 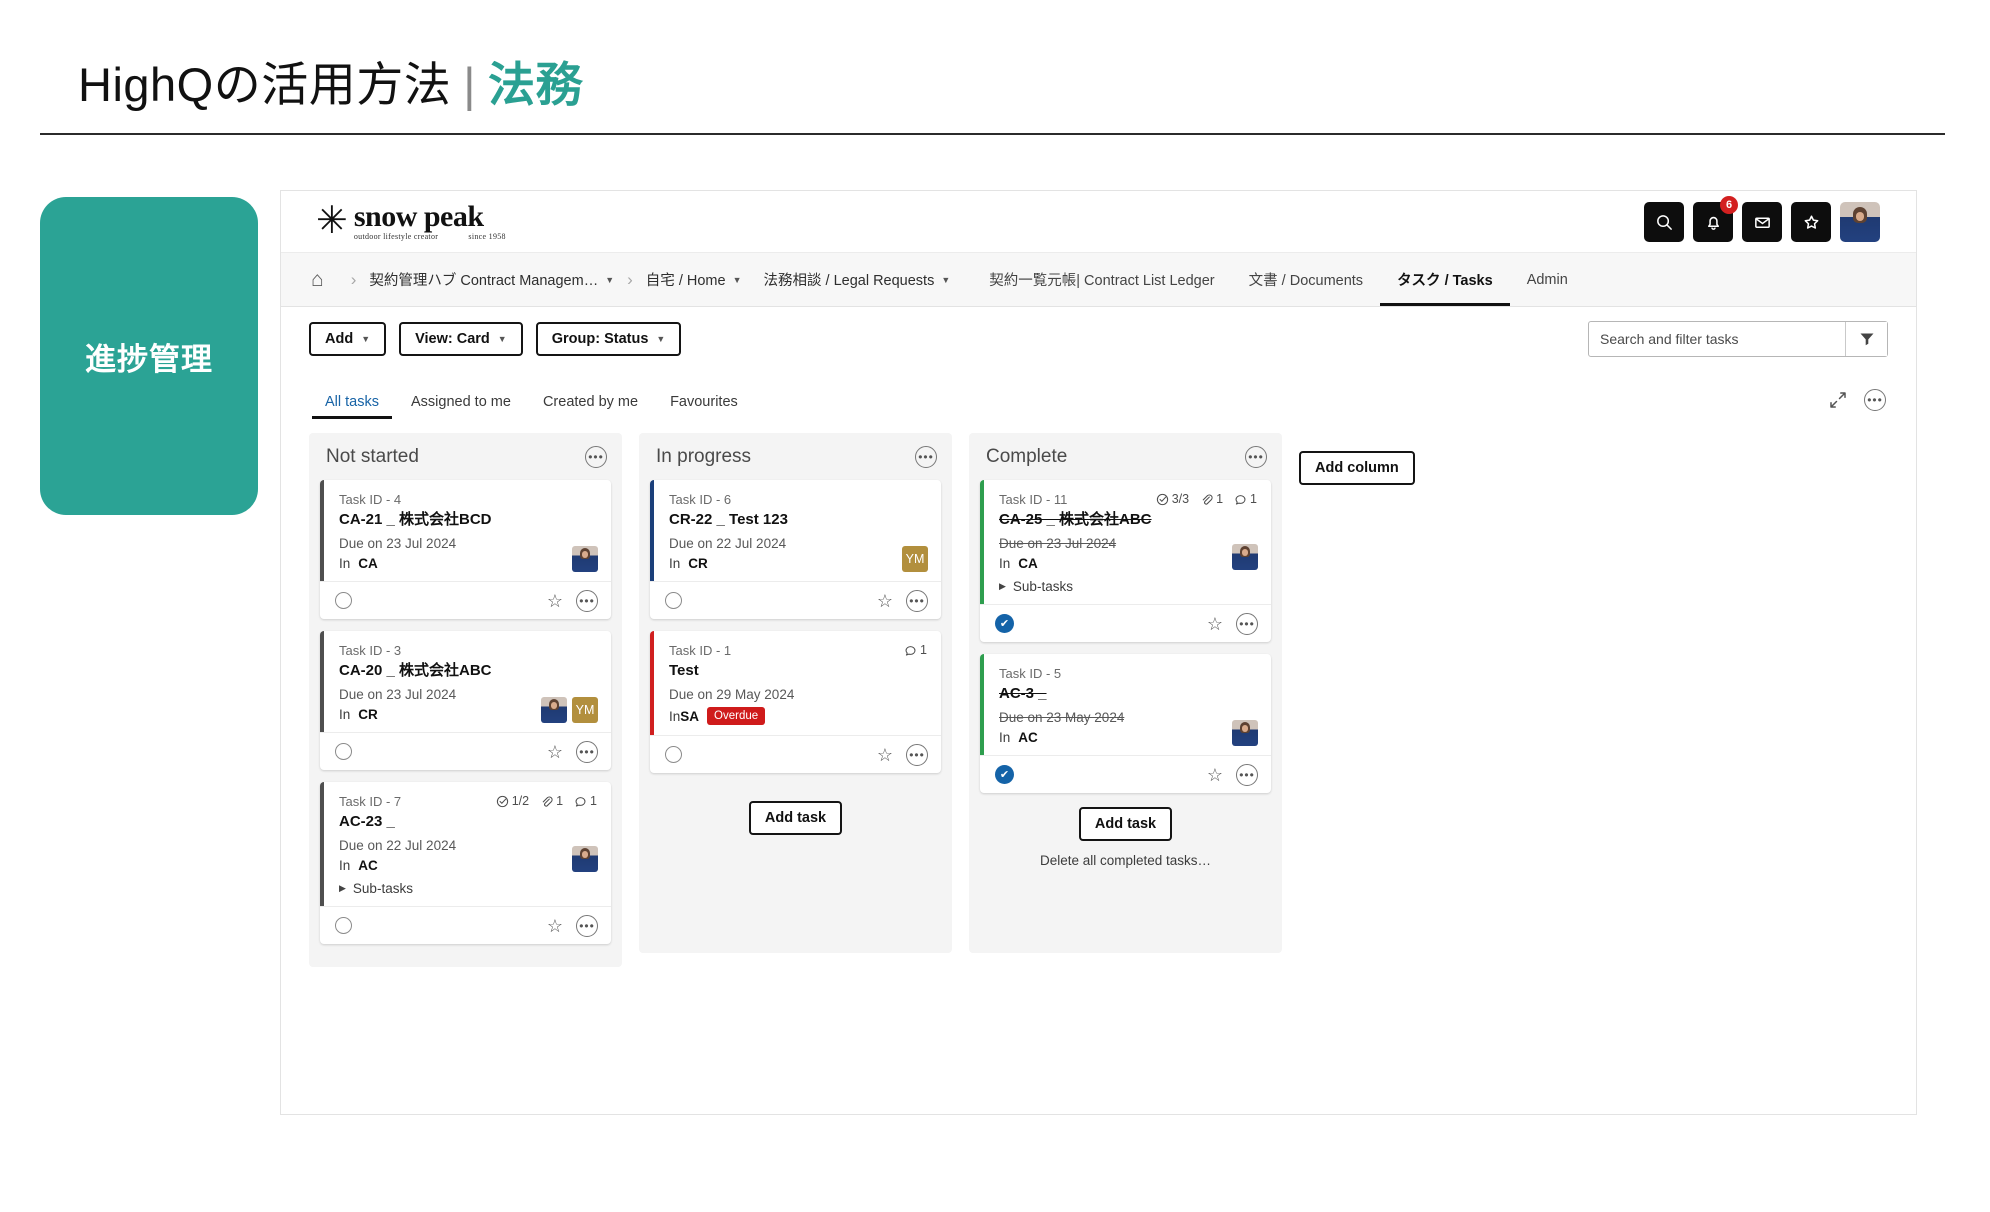 I want to click on add-column-button: Add column, so click(x=1357, y=468).